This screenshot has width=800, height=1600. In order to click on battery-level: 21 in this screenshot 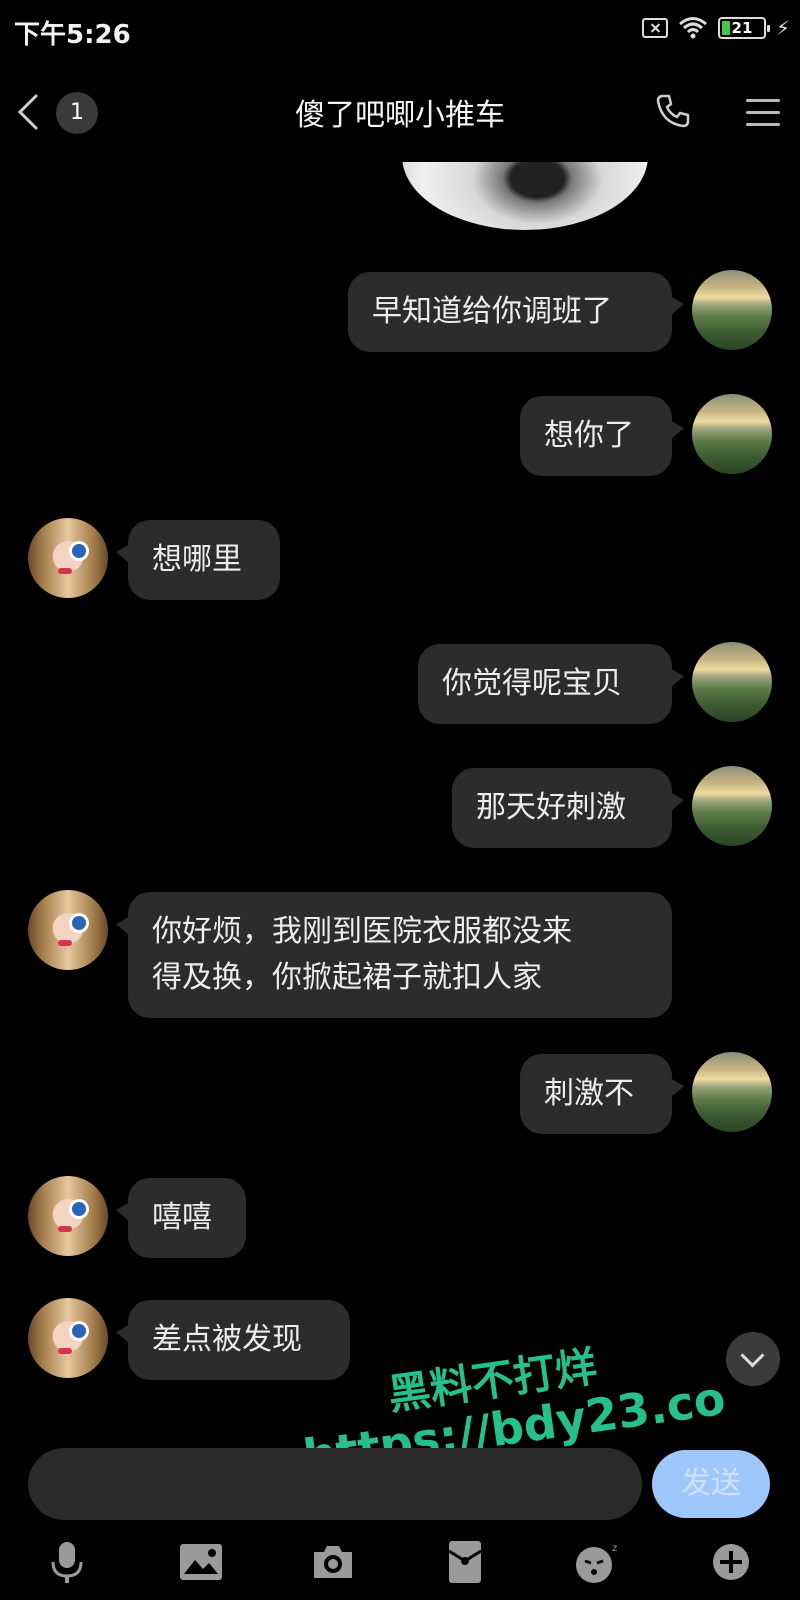, I will do `click(742, 28)`.